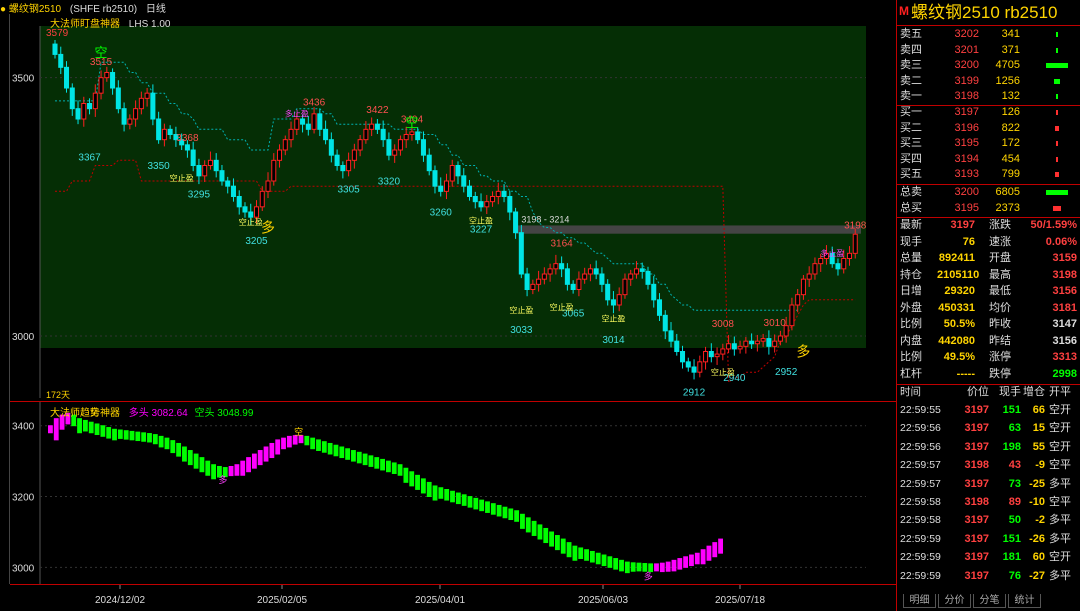 The image size is (1080, 611). Describe the element at coordinates (988, 448) in the screenshot. I see `tick-row: 22:59:56 3197 198 55 空开` at that location.